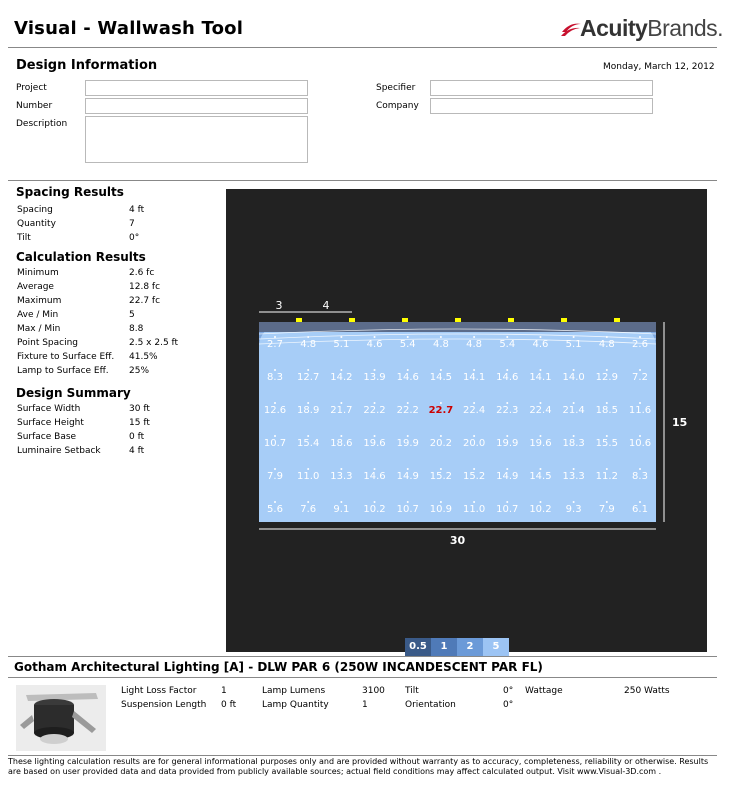 The width and height of the screenshot is (733, 800). Describe the element at coordinates (24, 238) in the screenshot. I see `spacing-result-label: Tilt` at that location.